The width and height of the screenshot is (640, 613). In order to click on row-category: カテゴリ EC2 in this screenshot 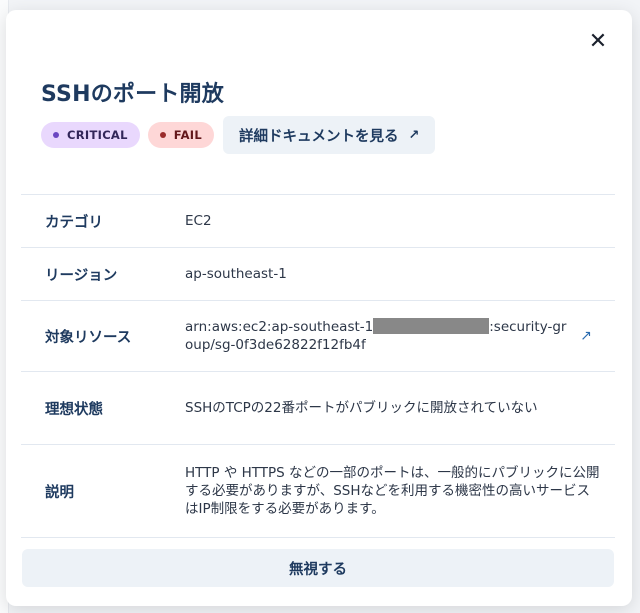, I will do `click(318, 221)`.